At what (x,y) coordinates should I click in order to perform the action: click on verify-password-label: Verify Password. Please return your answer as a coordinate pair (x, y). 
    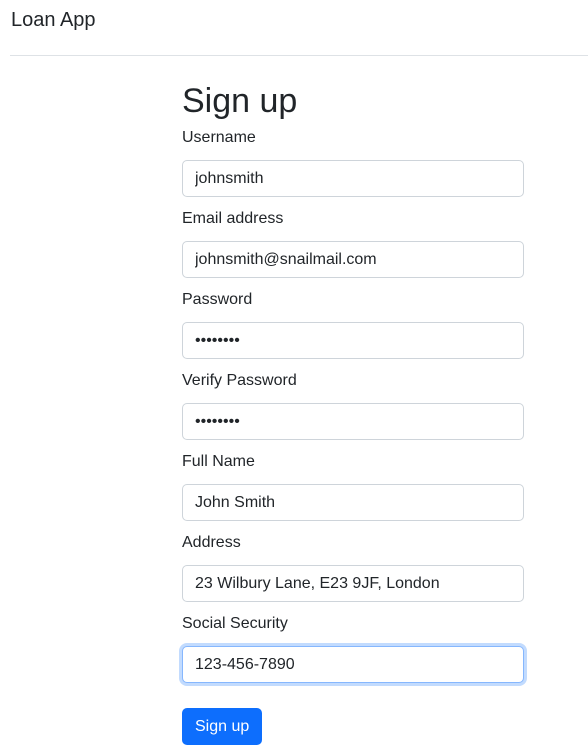
    Looking at the image, I should click on (239, 380).